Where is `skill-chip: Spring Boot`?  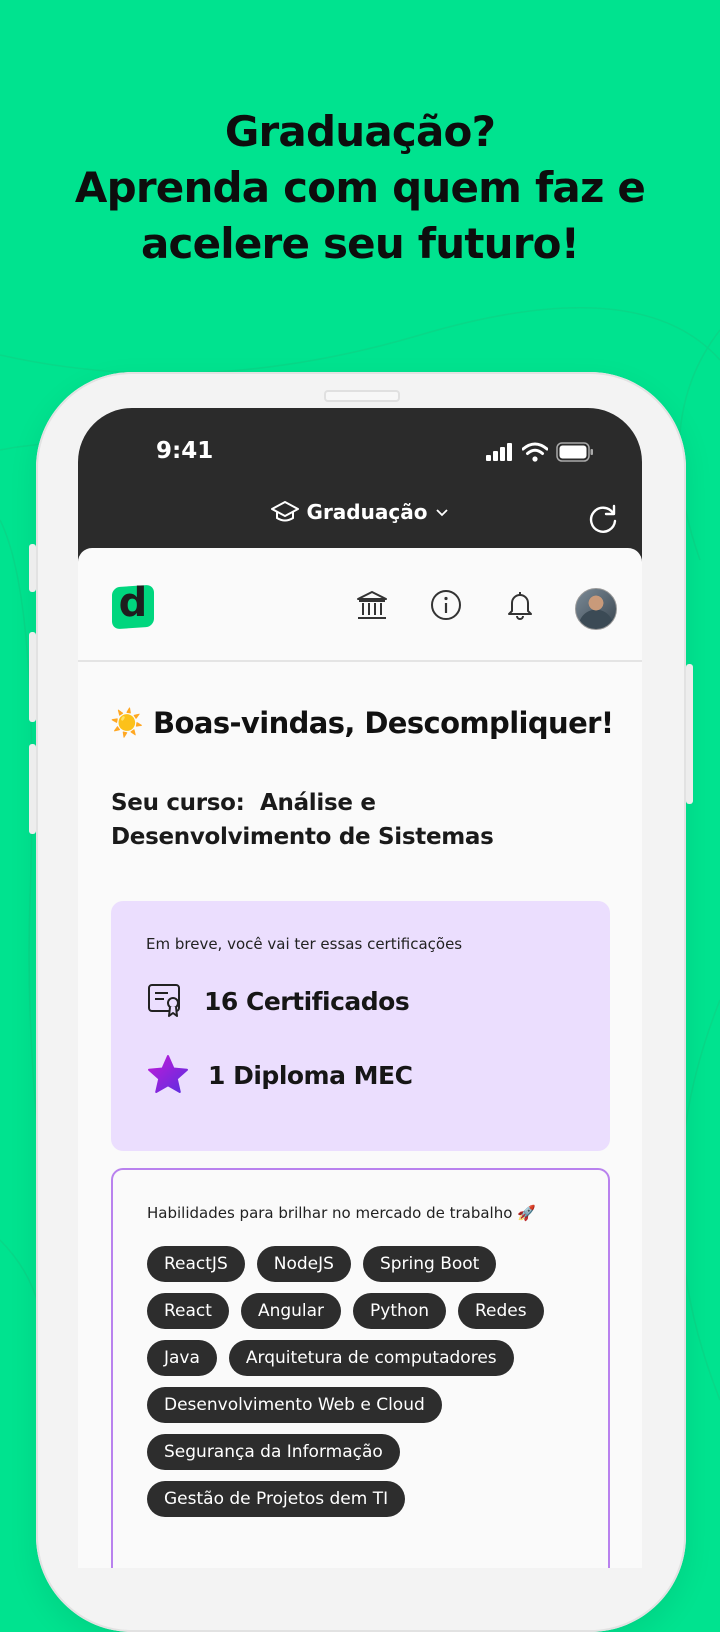 skill-chip: Spring Boot is located at coordinates (429, 1264).